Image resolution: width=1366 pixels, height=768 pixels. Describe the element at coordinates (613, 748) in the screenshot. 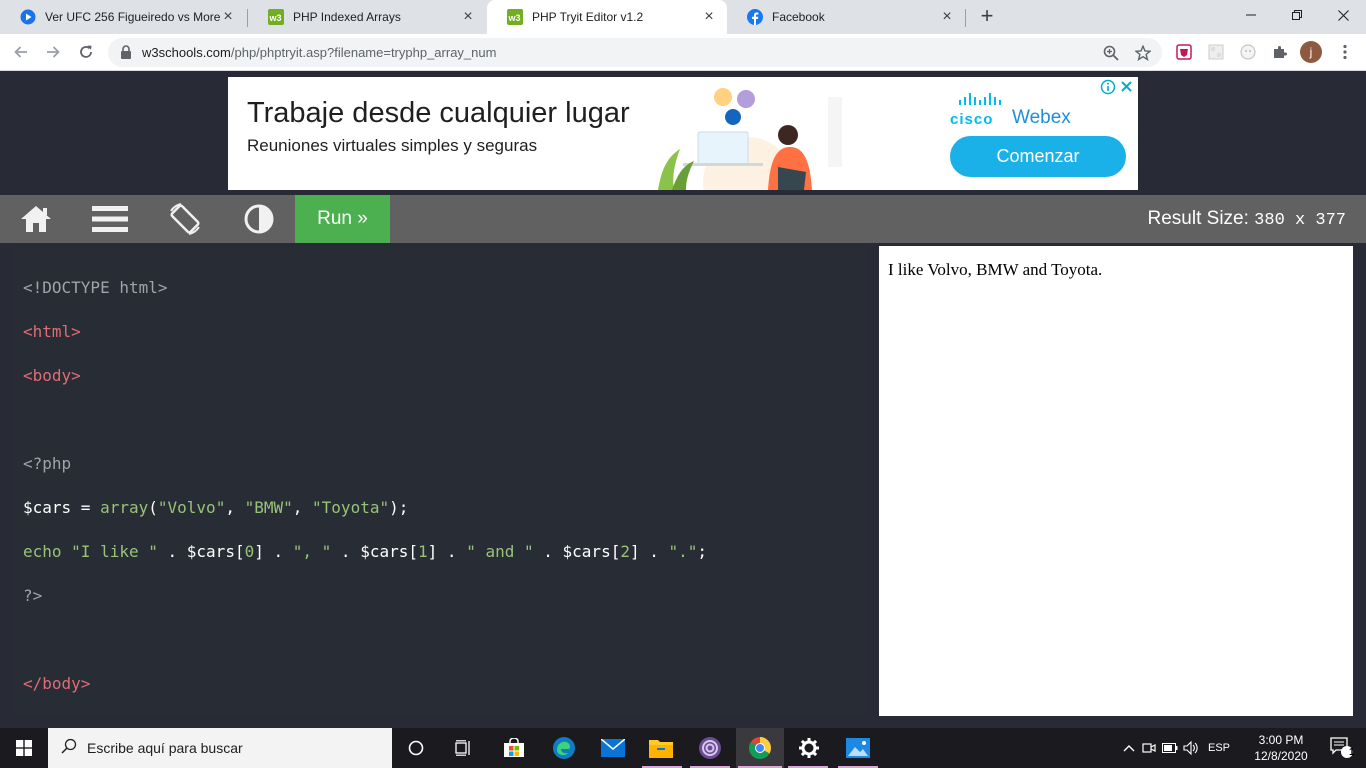

I see `mail-icon` at that location.